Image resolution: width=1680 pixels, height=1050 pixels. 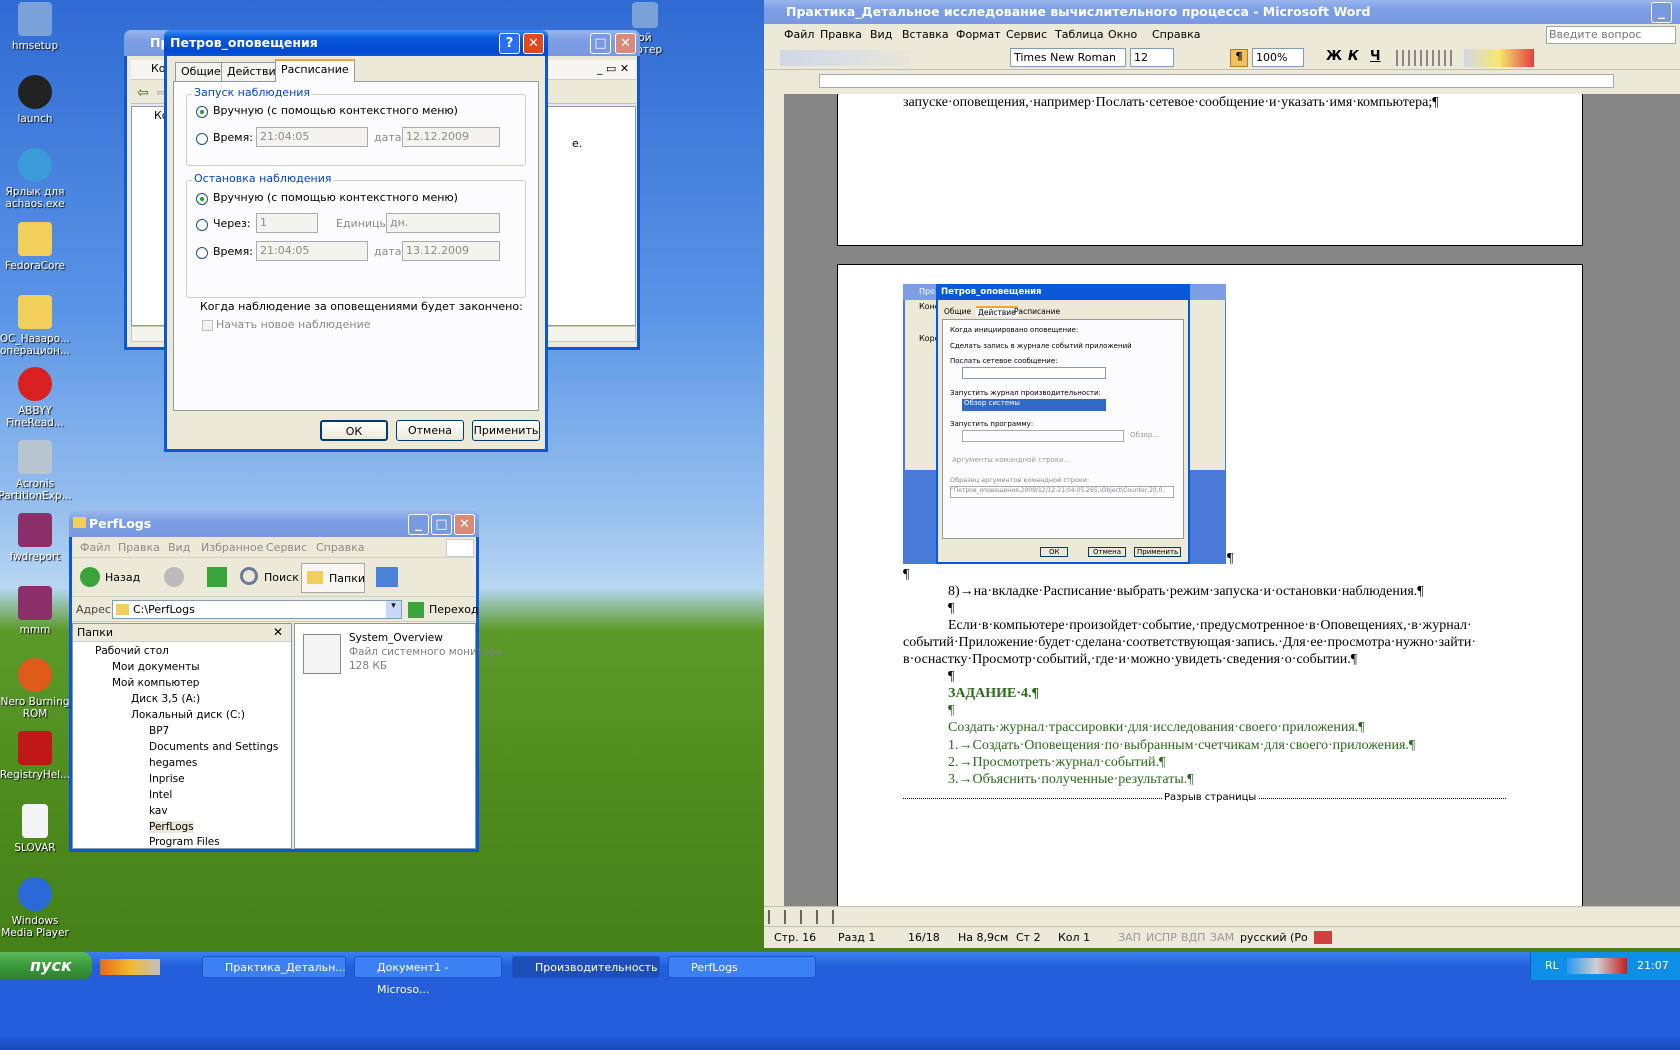 I want to click on perfmon-file-icon, so click(x=322, y=654).